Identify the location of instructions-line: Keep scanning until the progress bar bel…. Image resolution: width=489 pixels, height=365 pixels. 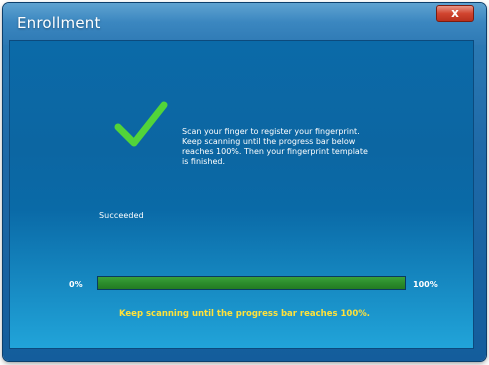
(269, 141).